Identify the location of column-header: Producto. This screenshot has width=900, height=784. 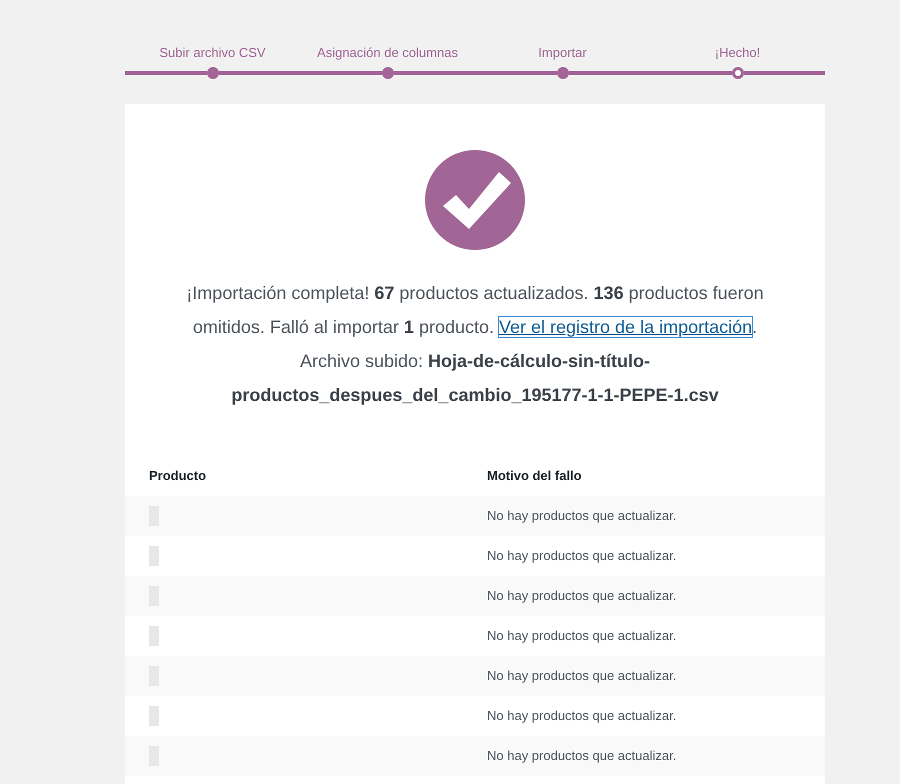
(177, 476).